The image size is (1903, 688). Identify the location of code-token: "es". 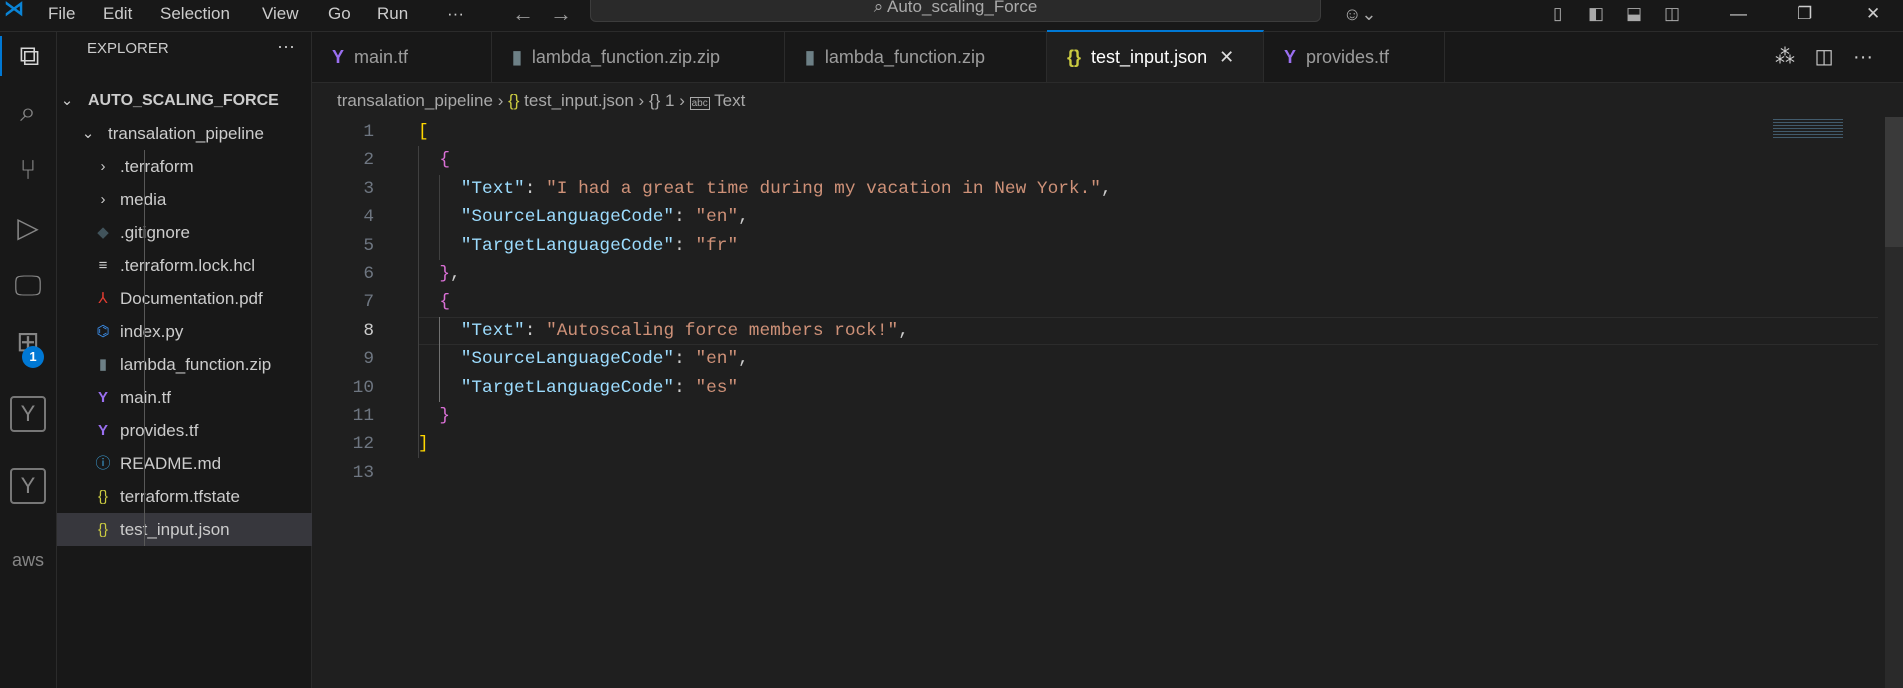
(717, 387).